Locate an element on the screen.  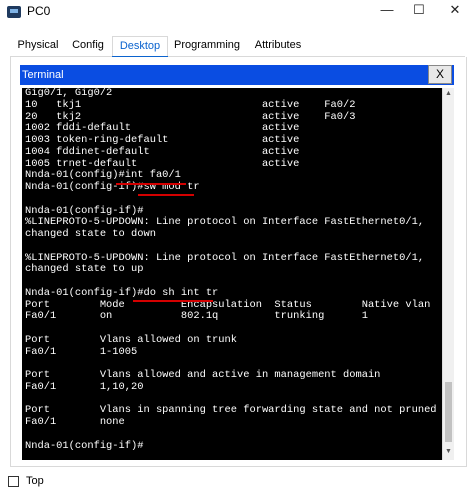
terminal-title: Terminal is located at coordinates (43, 75).